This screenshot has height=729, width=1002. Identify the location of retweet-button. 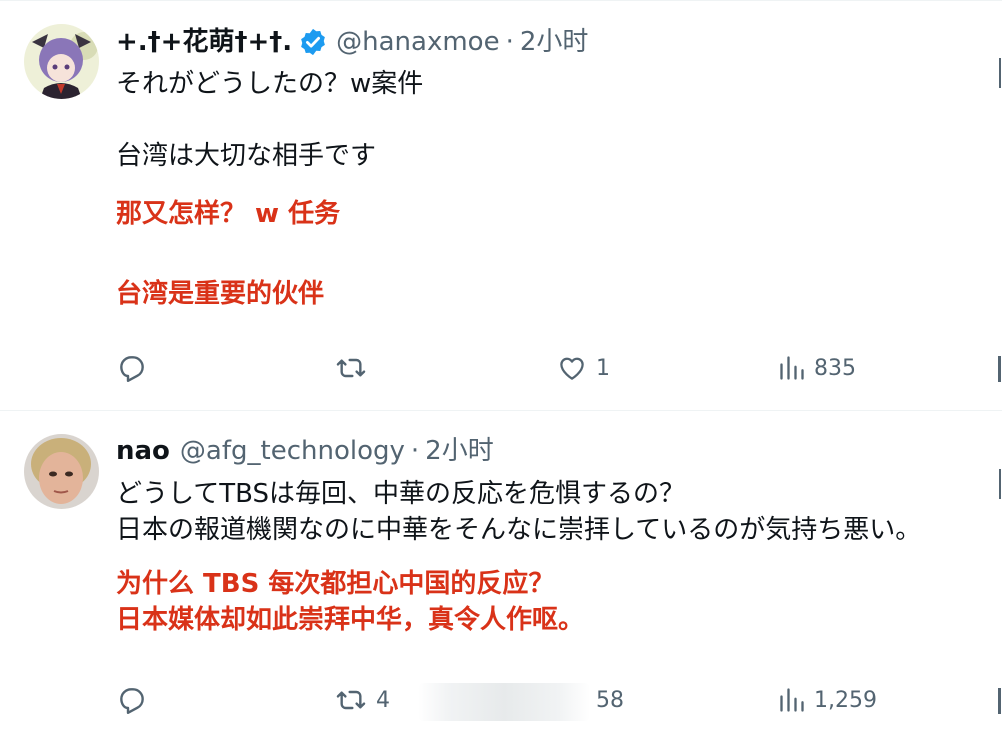
(355, 368).